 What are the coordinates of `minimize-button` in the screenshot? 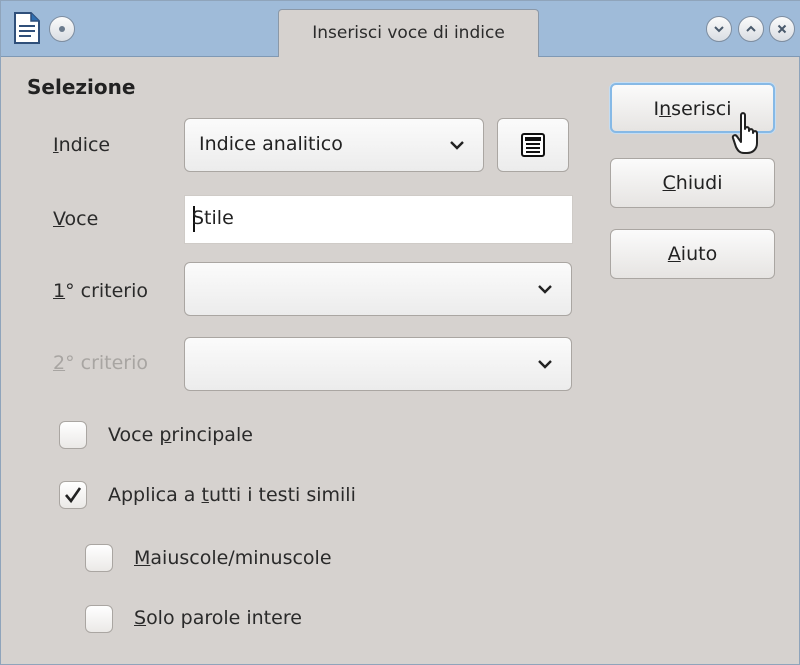 It's located at (719, 29).